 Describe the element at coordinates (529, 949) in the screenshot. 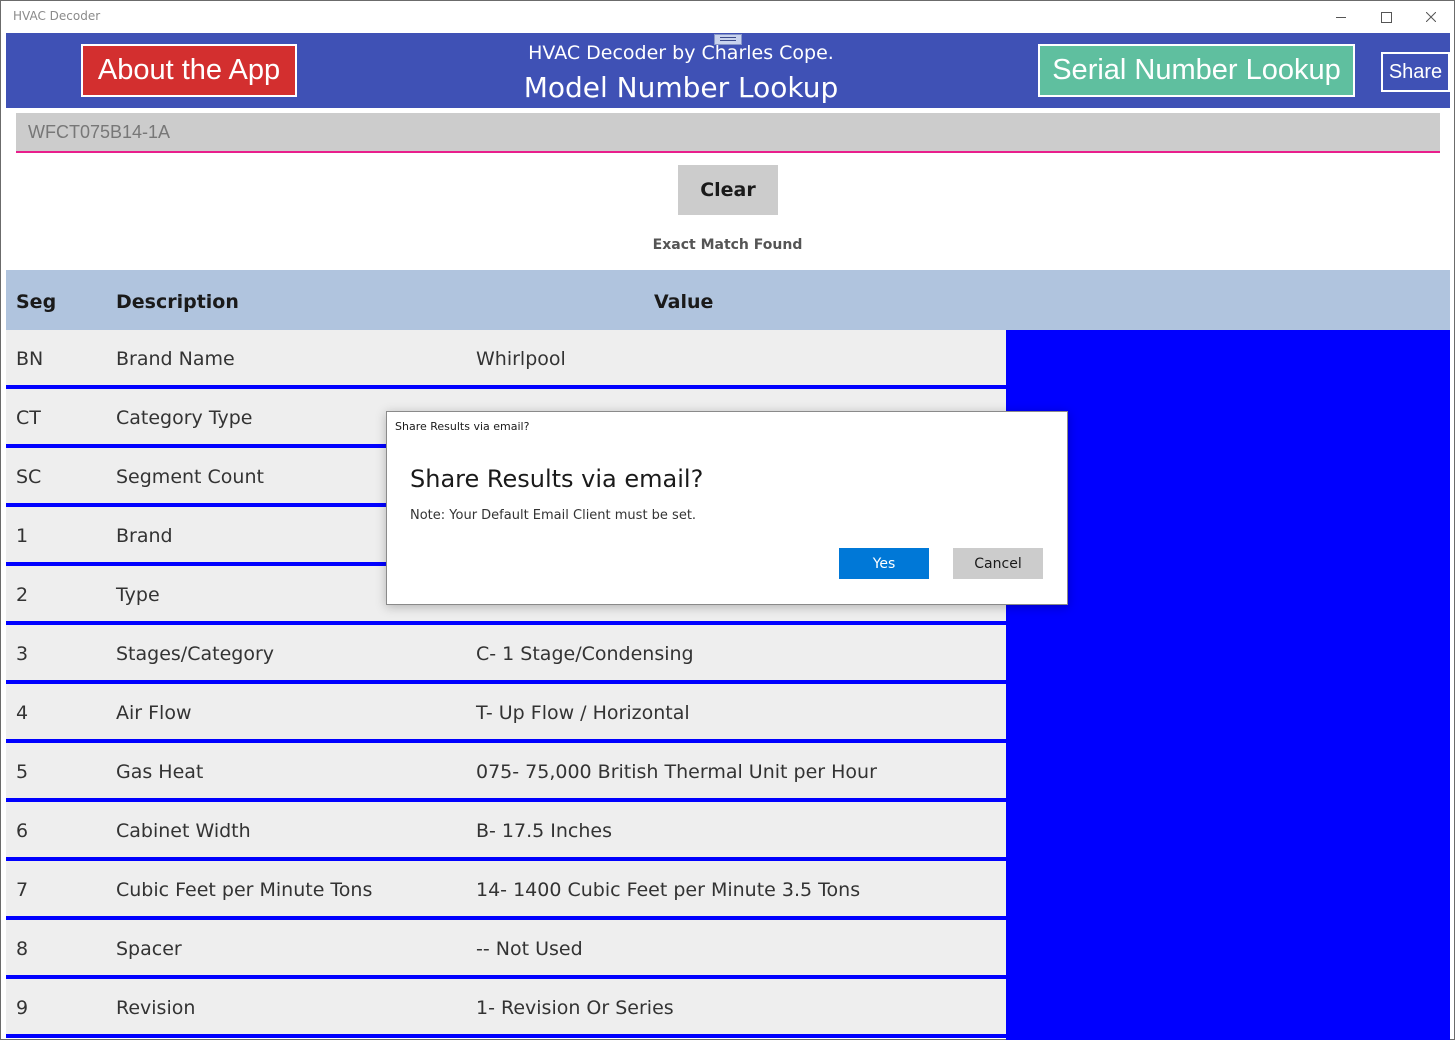

I see `cell-value: -- Not Used` at that location.